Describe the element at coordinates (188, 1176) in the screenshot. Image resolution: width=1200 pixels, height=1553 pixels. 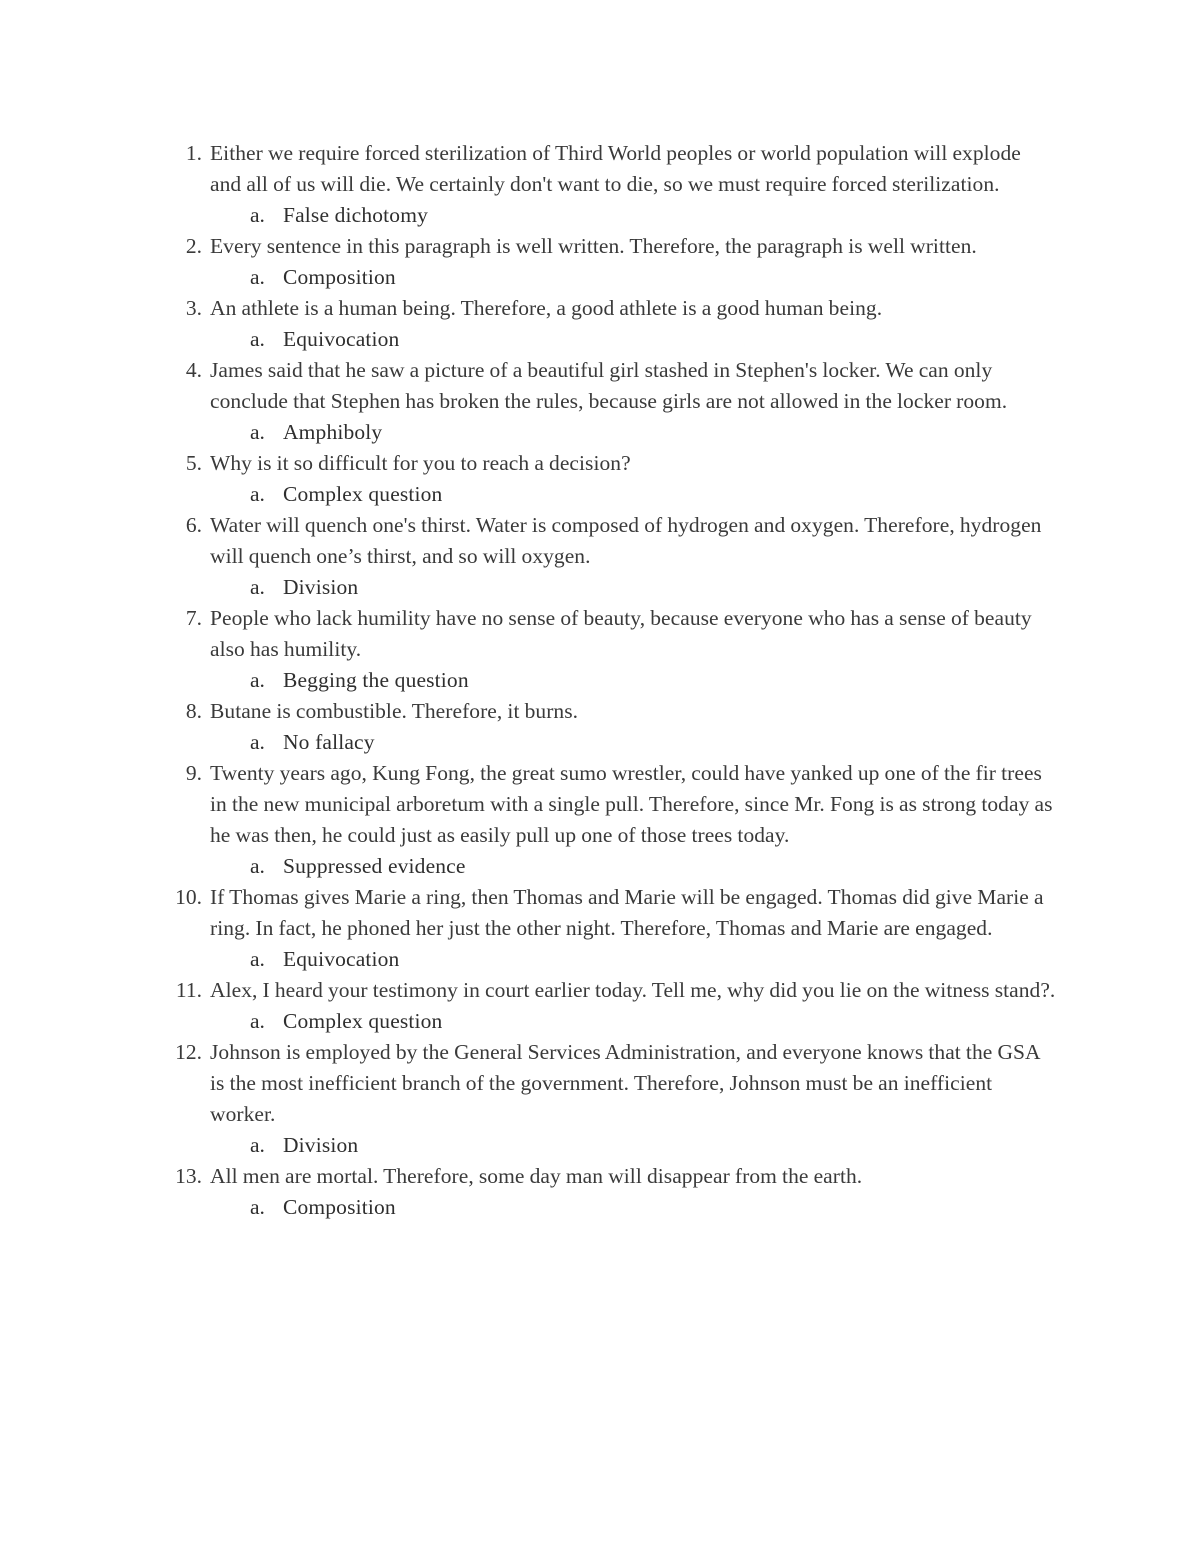
I see `item-number: 13.` at that location.